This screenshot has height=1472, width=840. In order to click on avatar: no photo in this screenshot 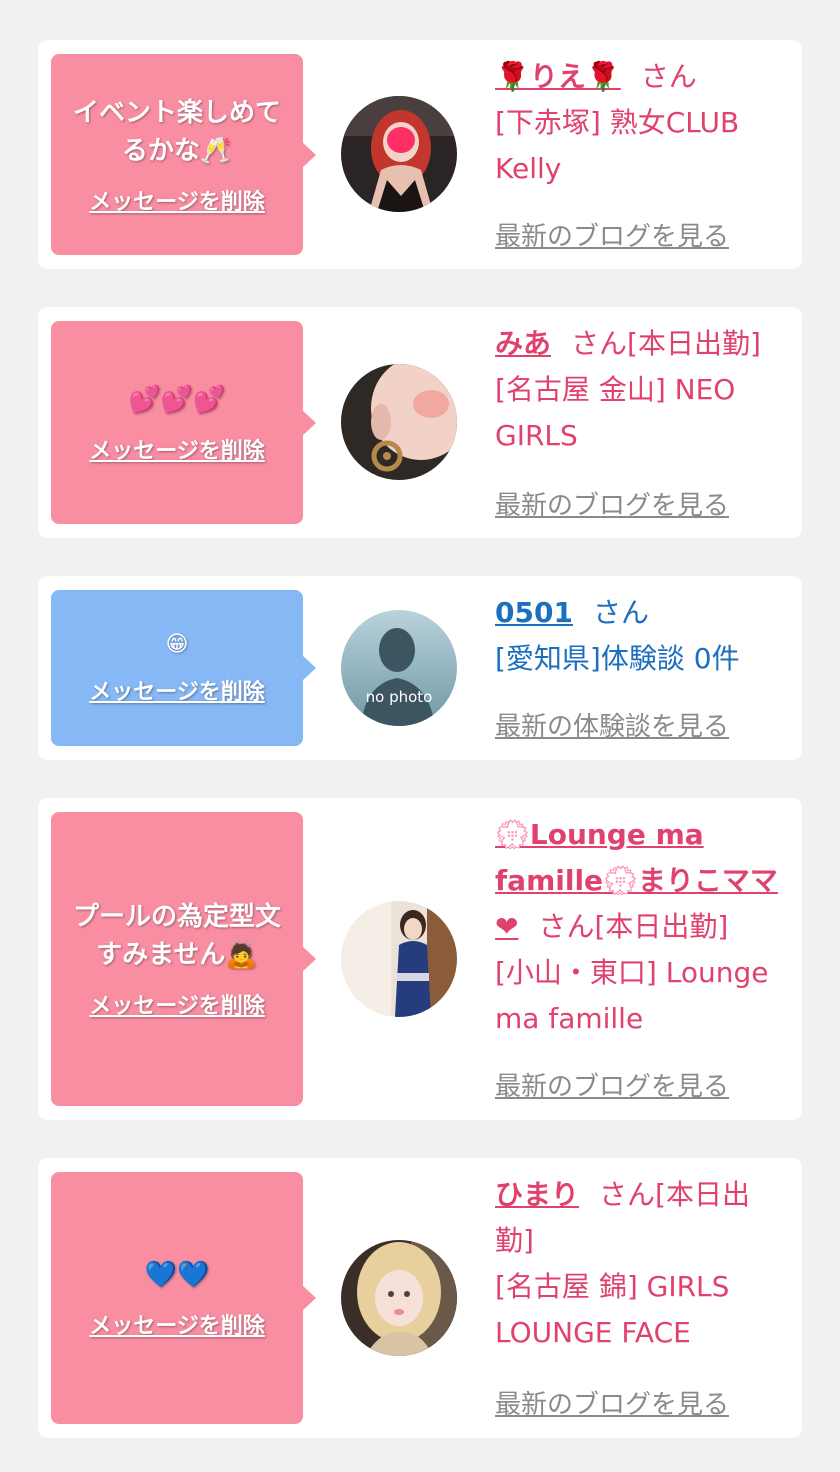, I will do `click(399, 668)`.